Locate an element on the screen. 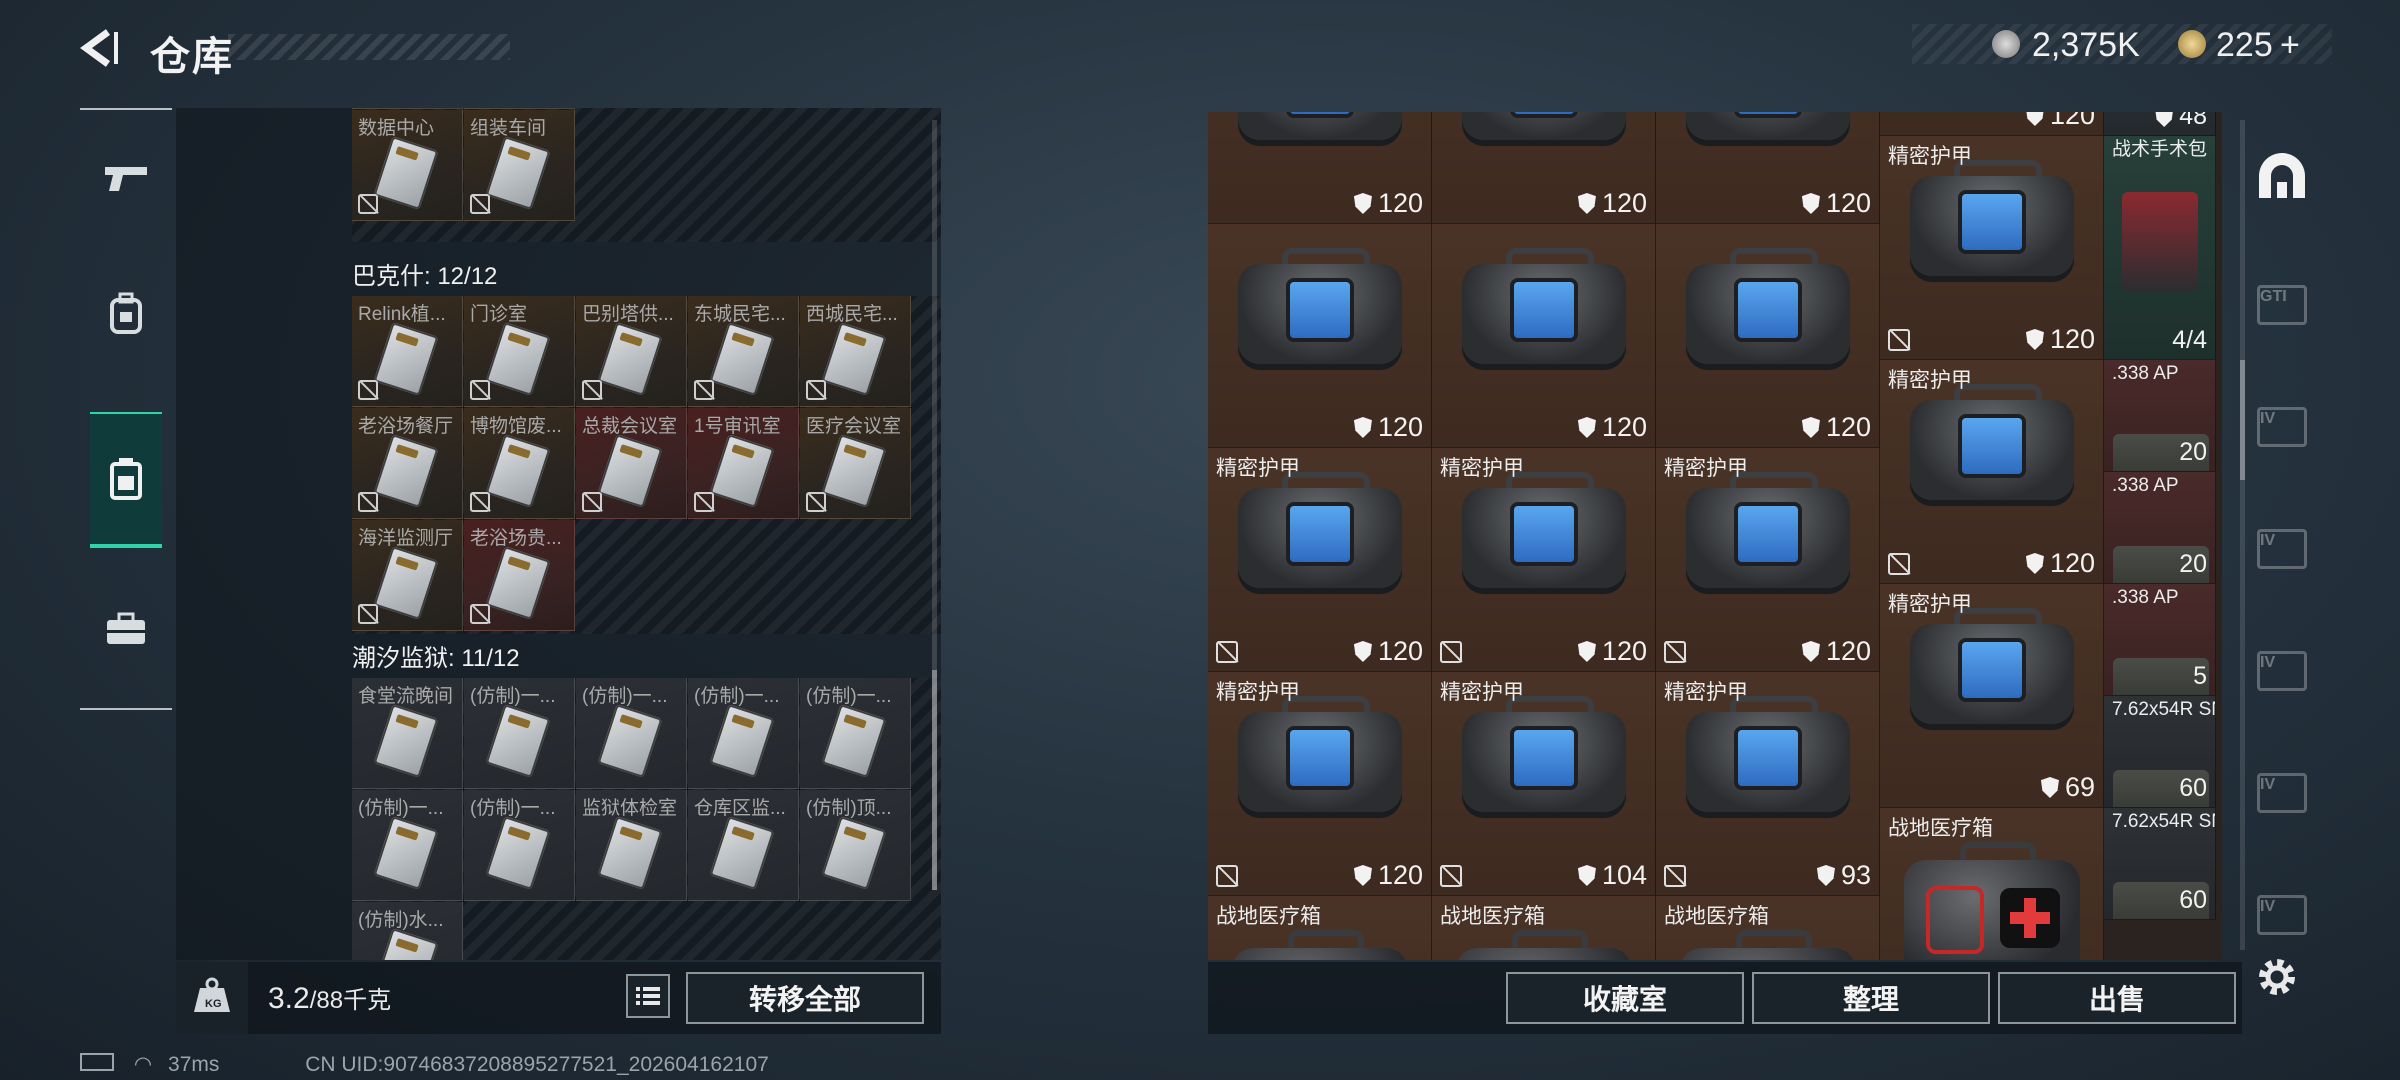 The height and width of the screenshot is (1080, 2400). weapons-tab is located at coordinates (126, 178).